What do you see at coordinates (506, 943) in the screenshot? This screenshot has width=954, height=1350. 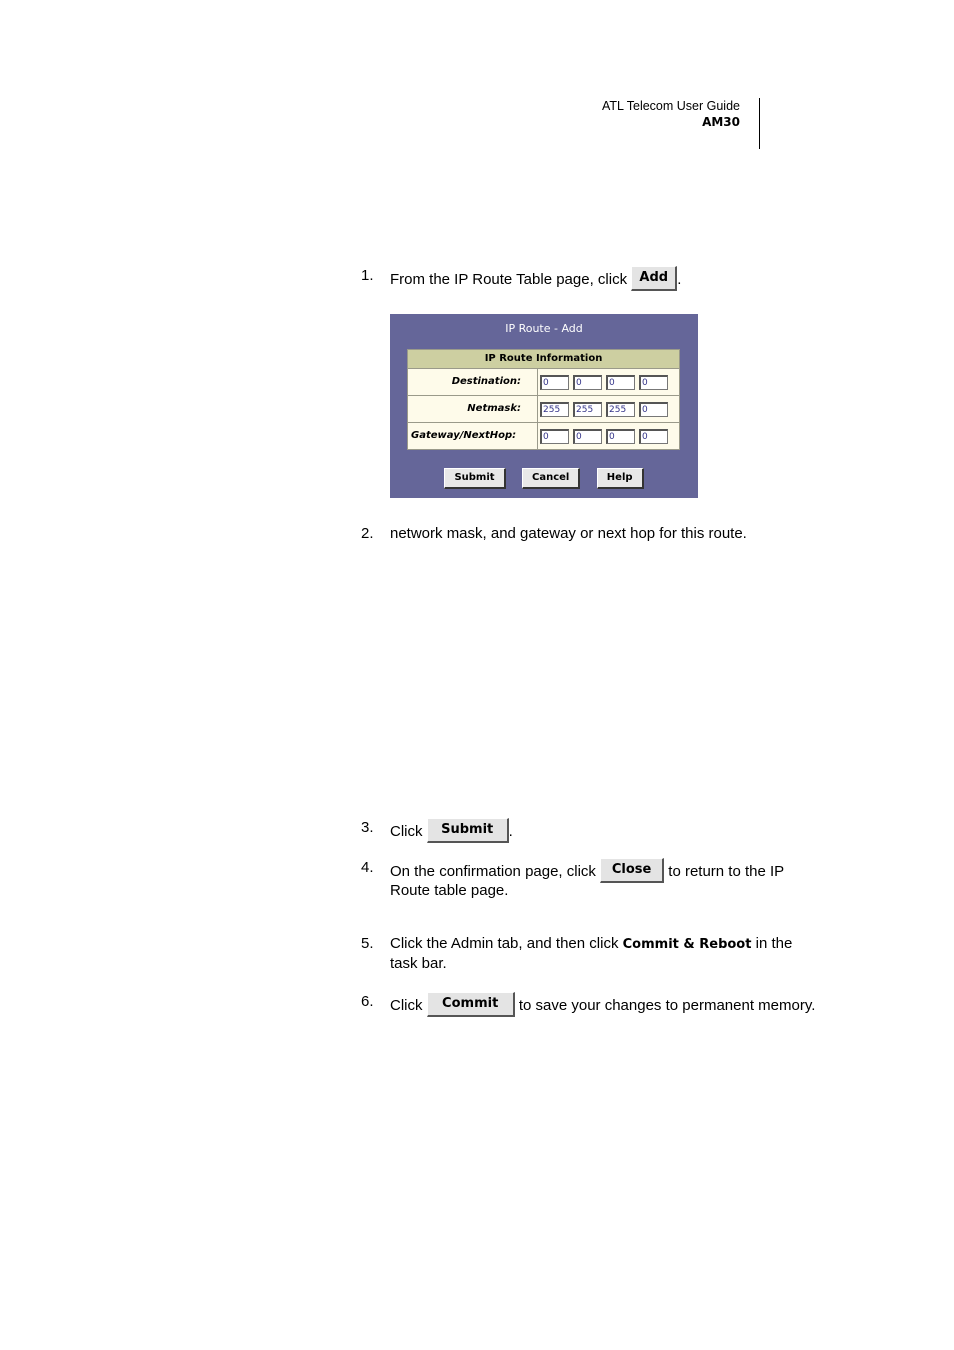 I see `step-text: Click the Admin tab, and then click` at bounding box center [506, 943].